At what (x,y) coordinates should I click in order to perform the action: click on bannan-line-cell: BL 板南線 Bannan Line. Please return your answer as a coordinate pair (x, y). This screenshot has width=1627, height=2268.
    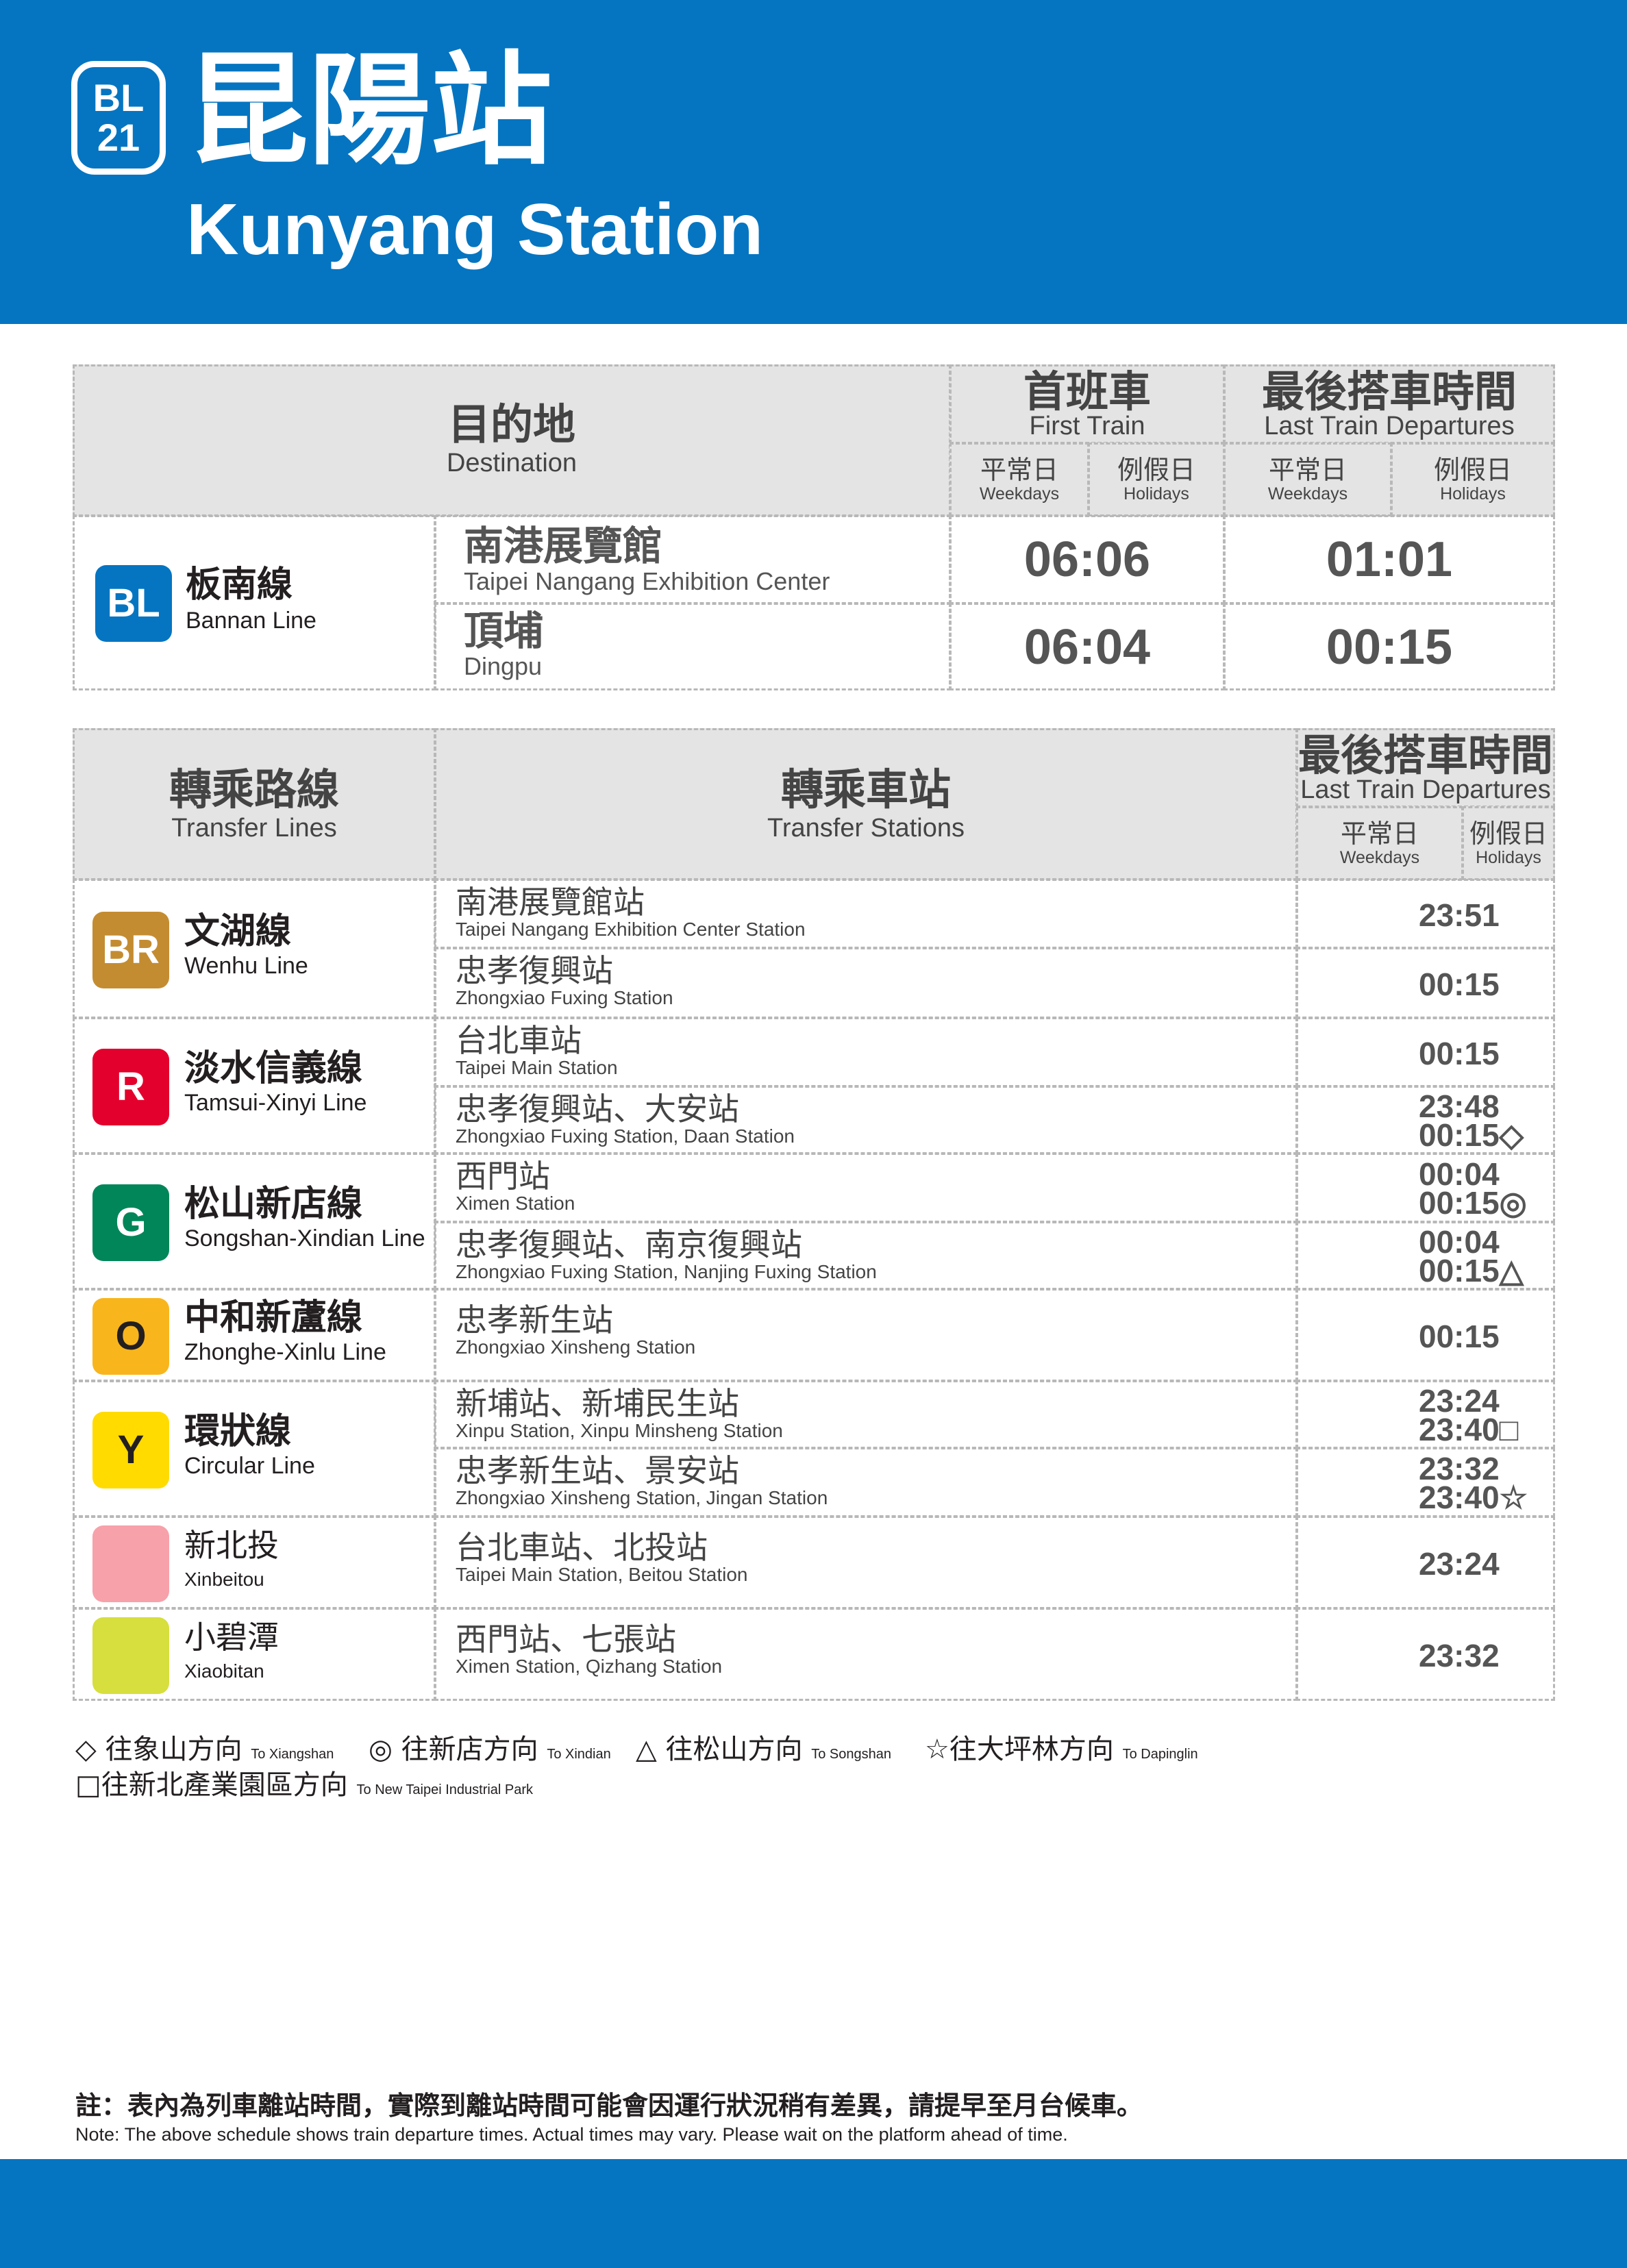
    Looking at the image, I should click on (254, 602).